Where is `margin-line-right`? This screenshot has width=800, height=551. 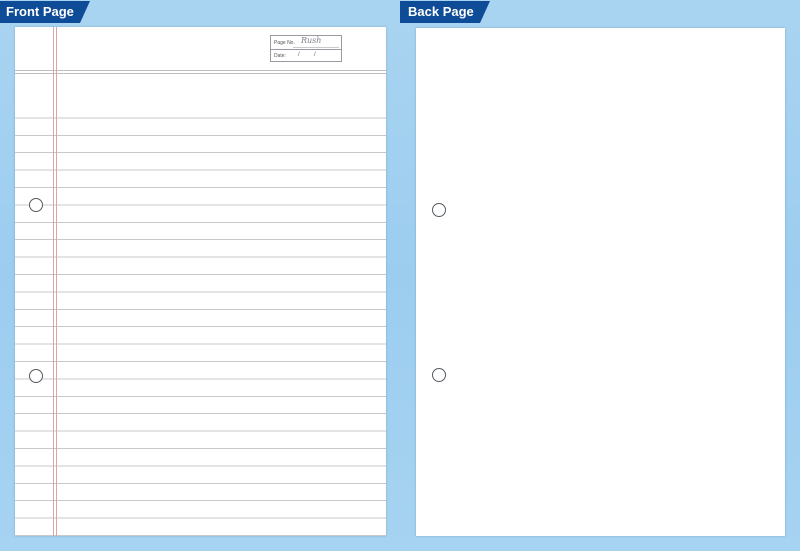 margin-line-right is located at coordinates (56, 281).